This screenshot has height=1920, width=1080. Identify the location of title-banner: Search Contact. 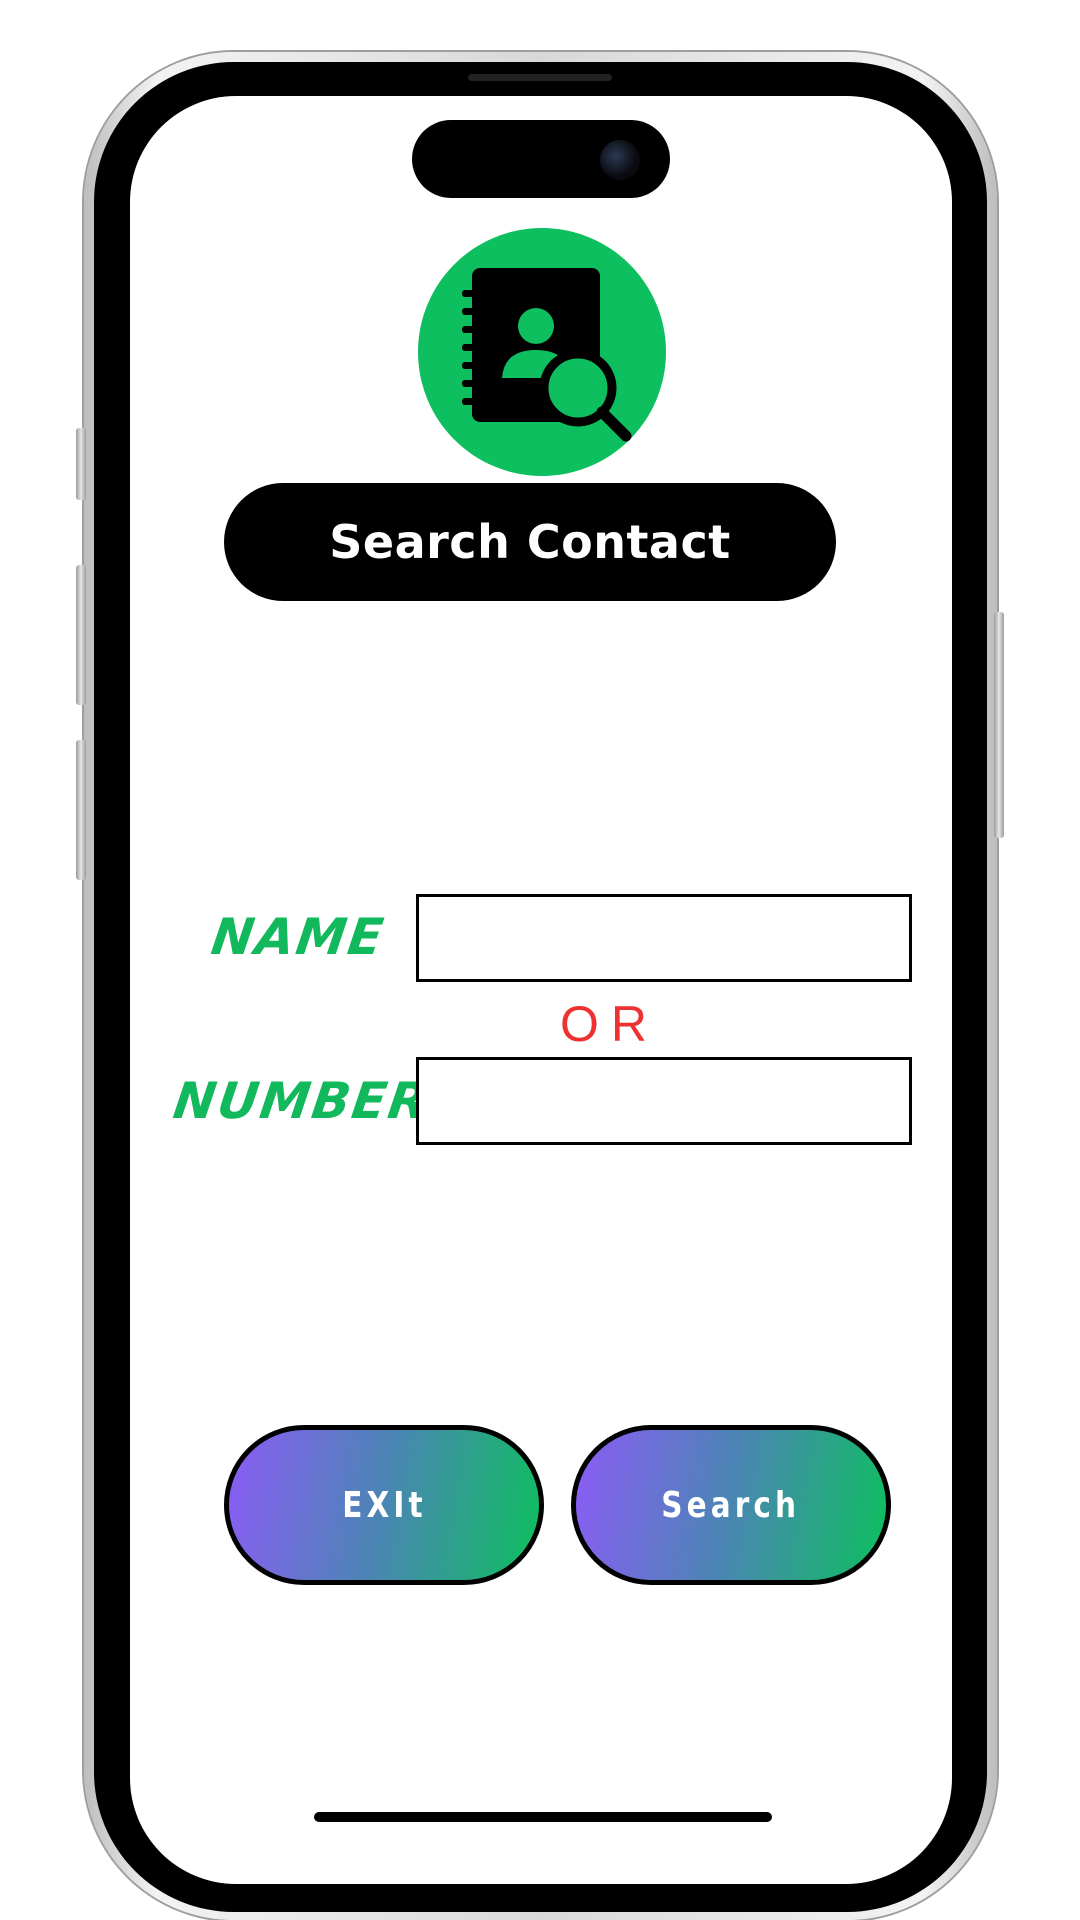
(530, 542).